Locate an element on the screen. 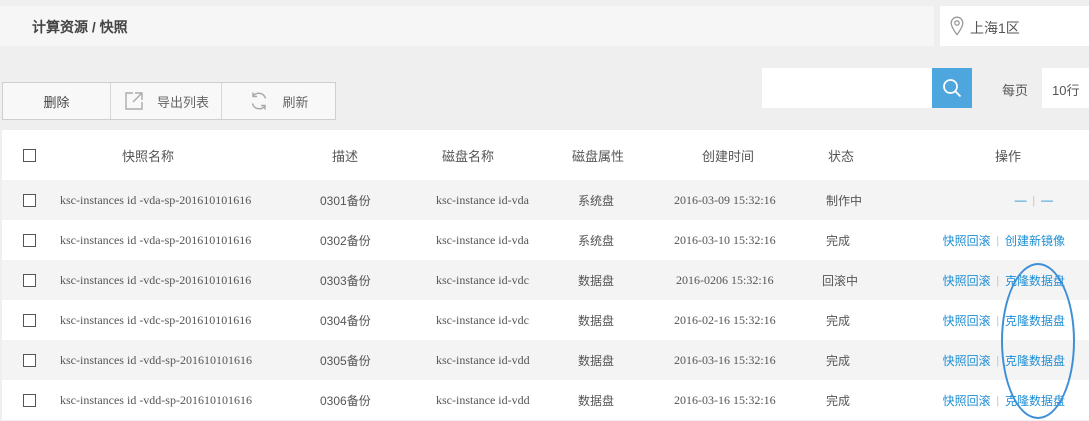 Image resolution: width=1089 pixels, height=421 pixels. column-header-ops: 操作 is located at coordinates (1008, 156).